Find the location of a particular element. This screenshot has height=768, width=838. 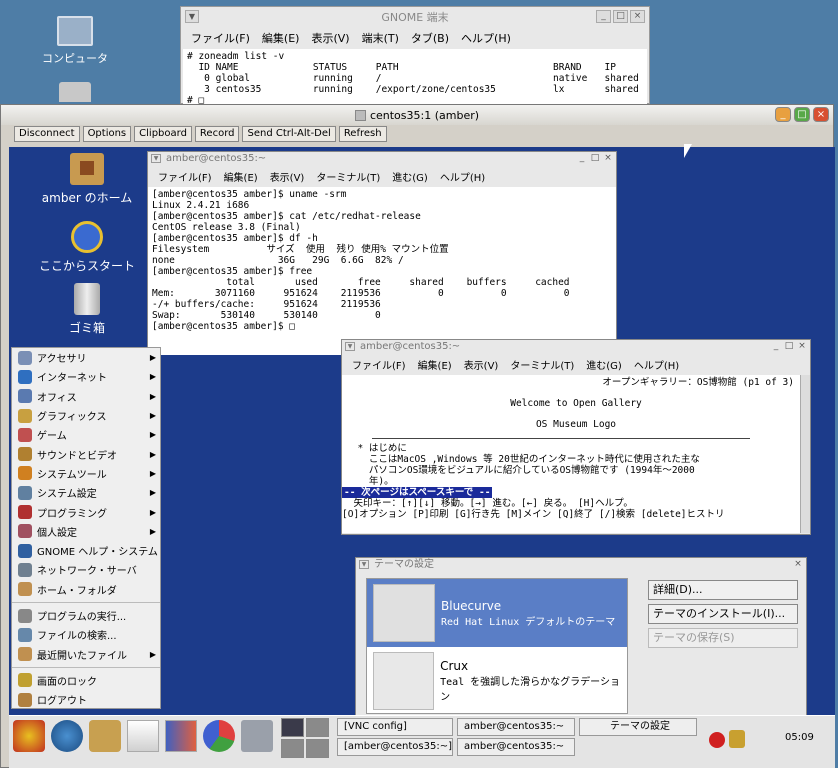

desktop-icon-computer: コンピュータ is located at coordinates (75, 41).